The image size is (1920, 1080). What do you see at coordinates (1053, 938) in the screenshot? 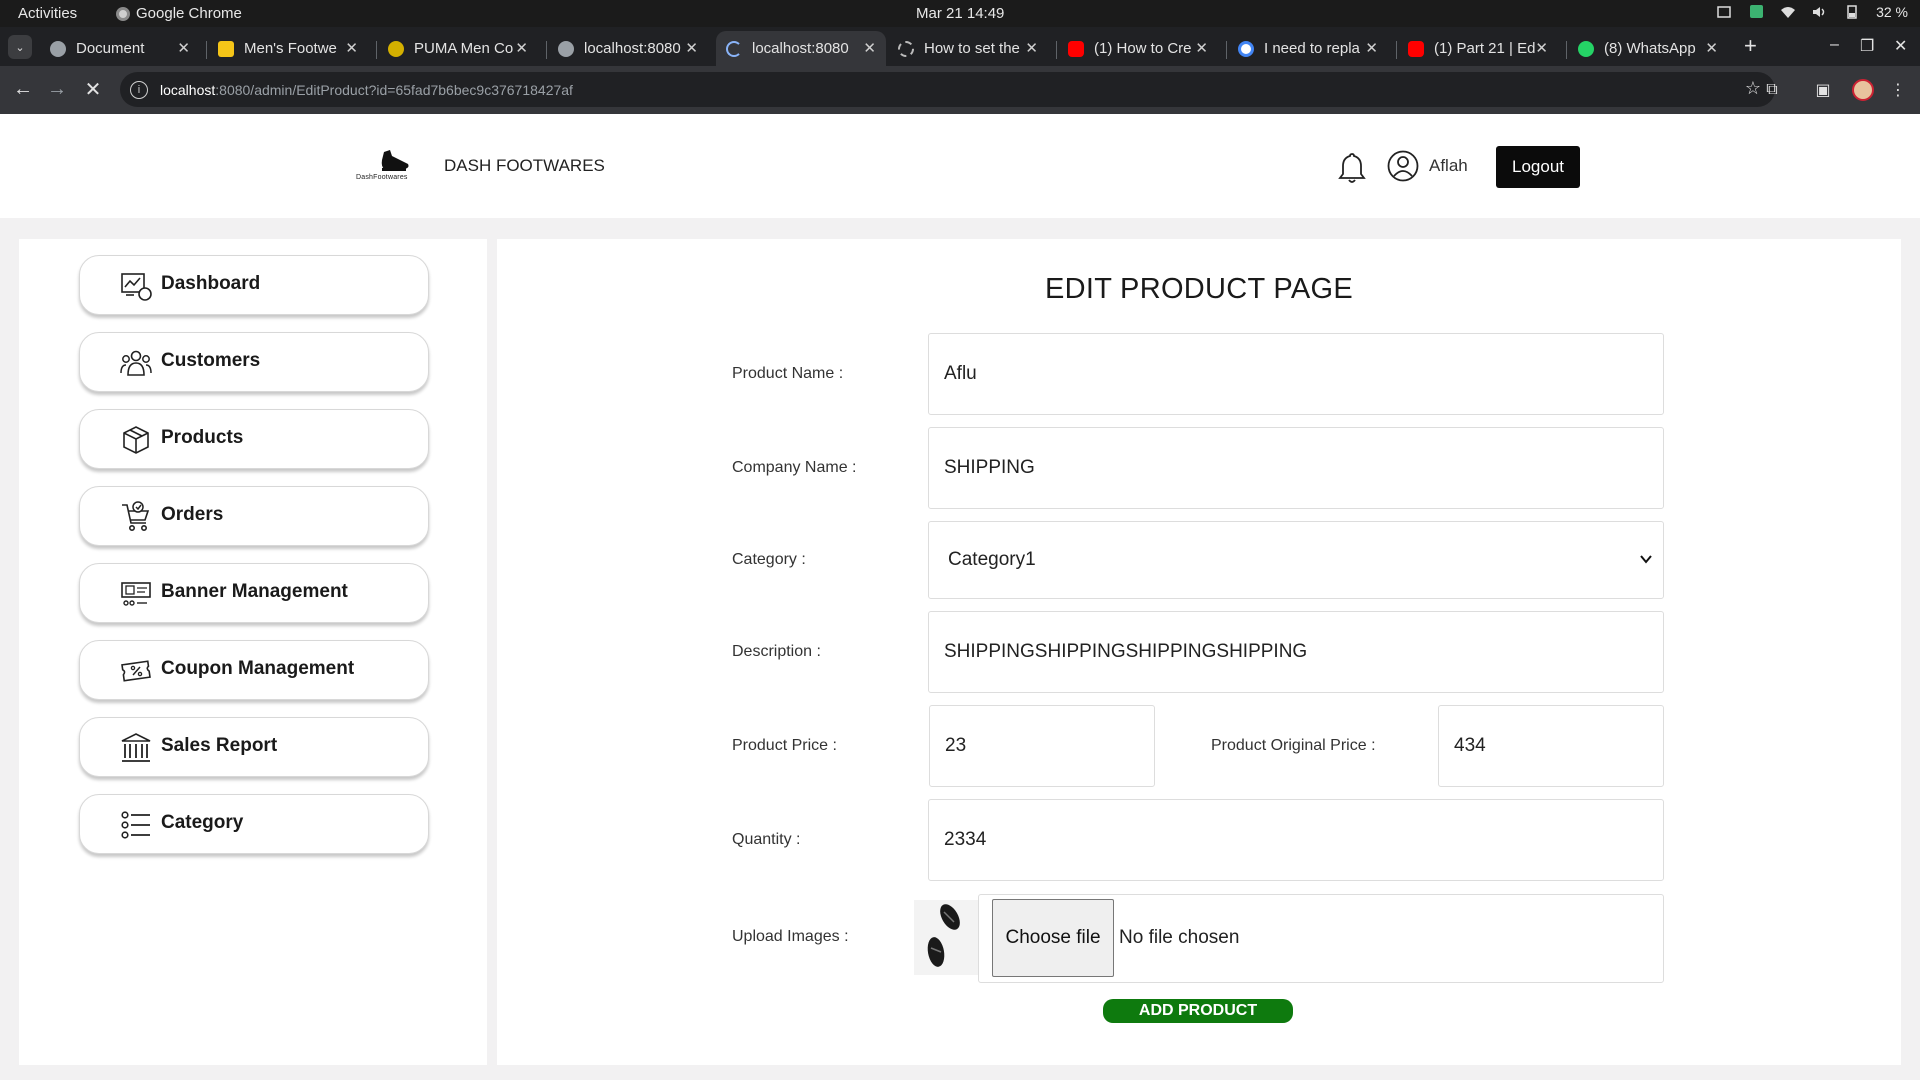
I see `choose-file-button: Choose file` at bounding box center [1053, 938].